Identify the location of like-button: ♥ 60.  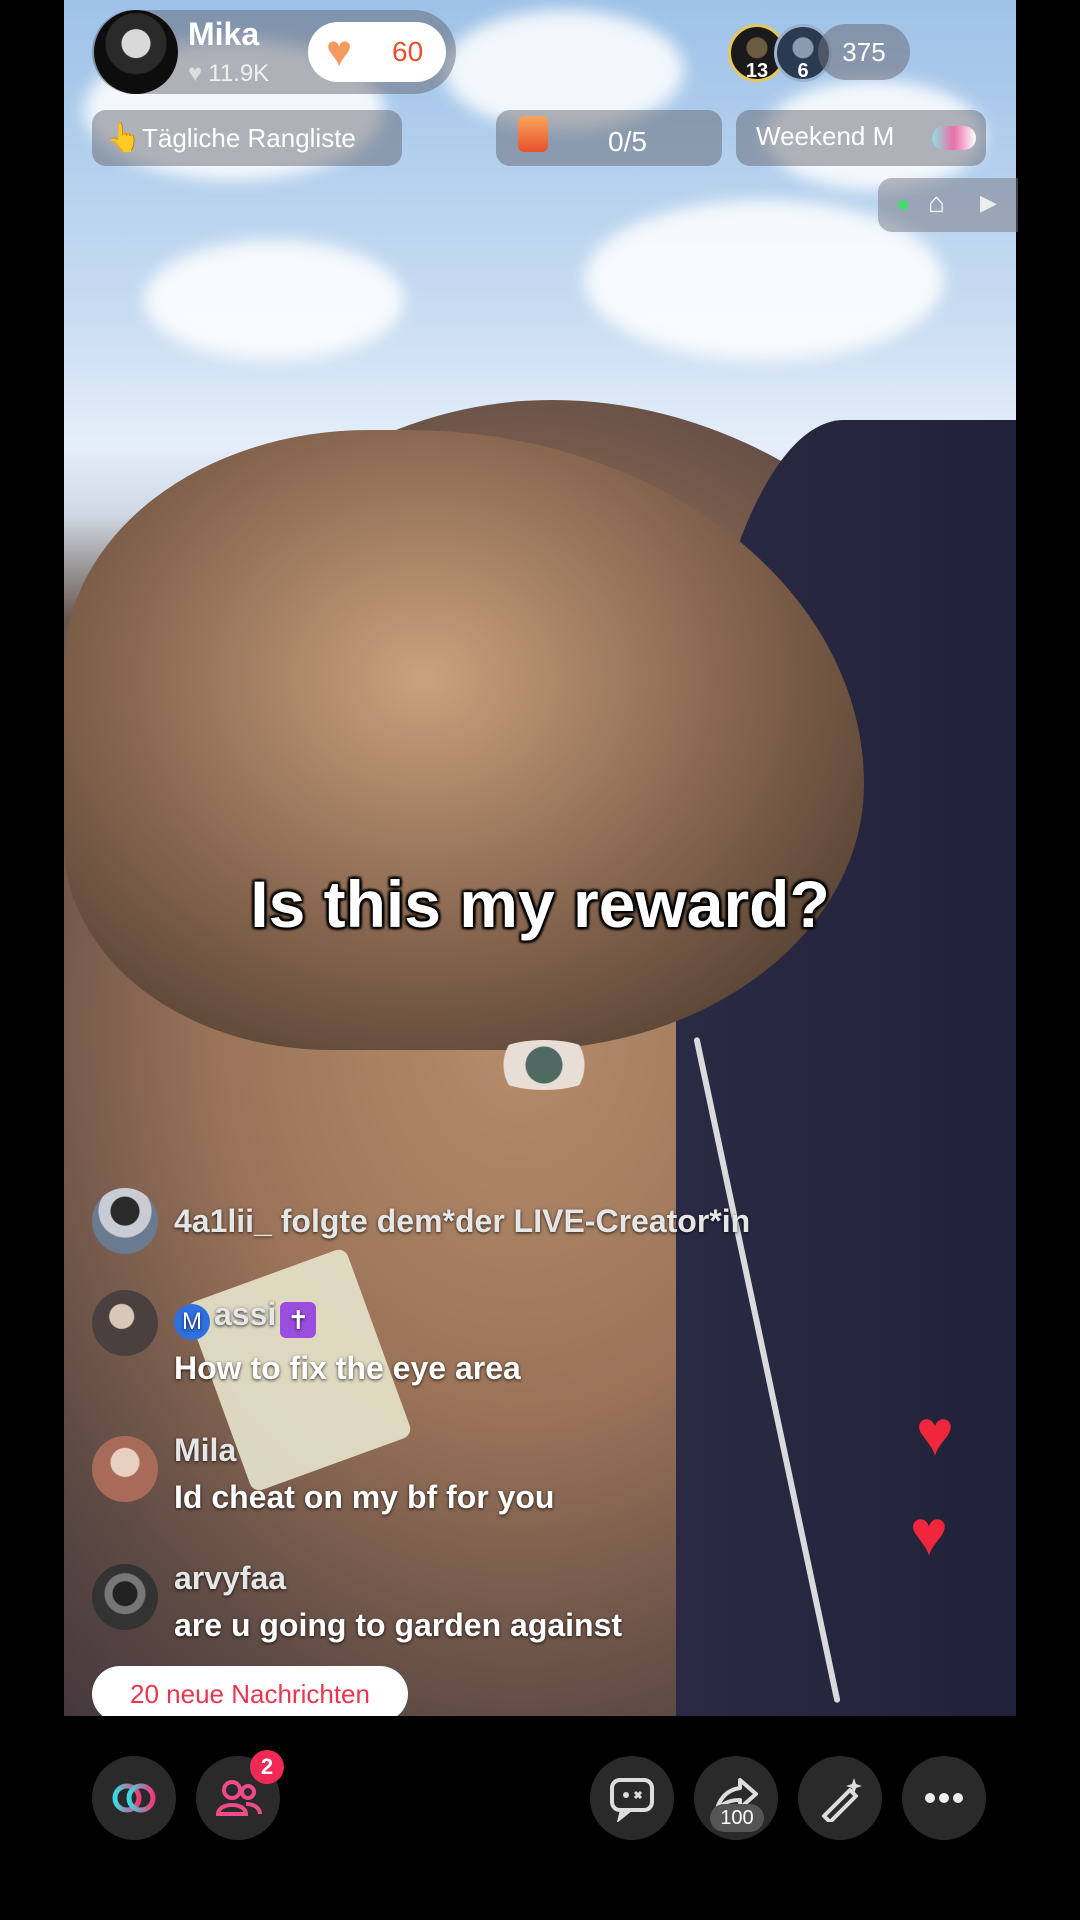
(377, 52).